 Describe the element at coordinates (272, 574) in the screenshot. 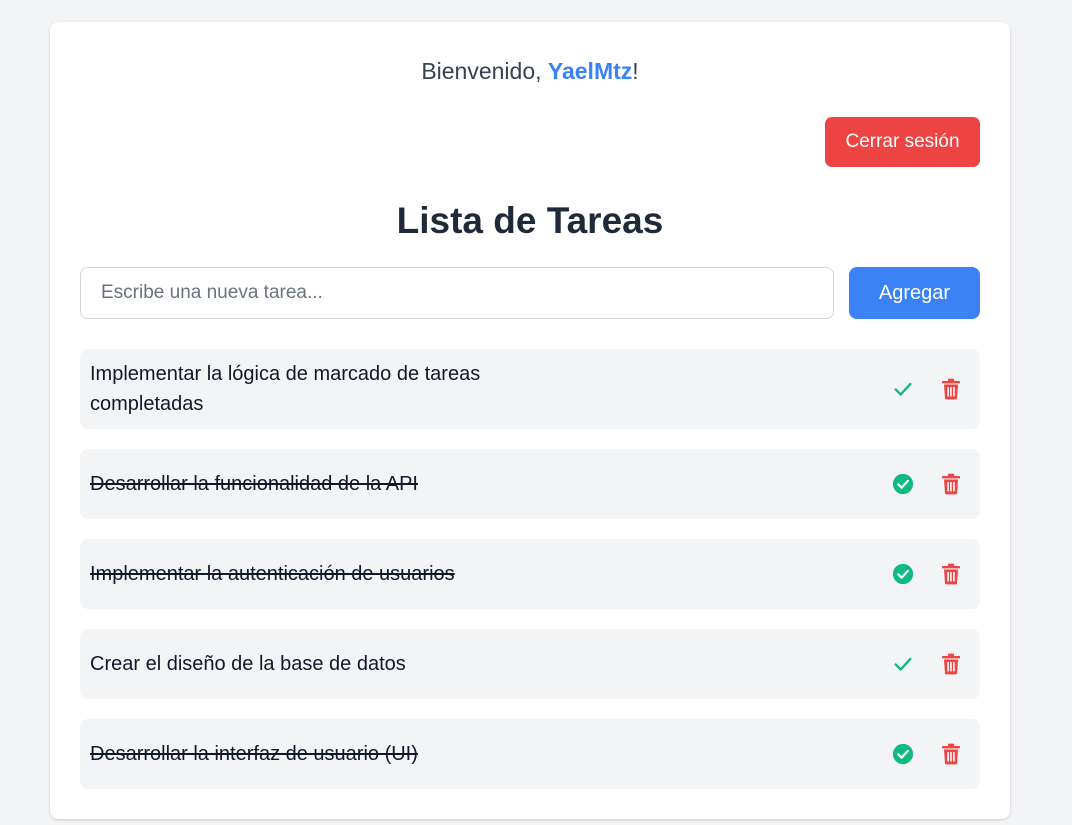

I see `task-text: Implementar la autenticación de usuarios` at that location.